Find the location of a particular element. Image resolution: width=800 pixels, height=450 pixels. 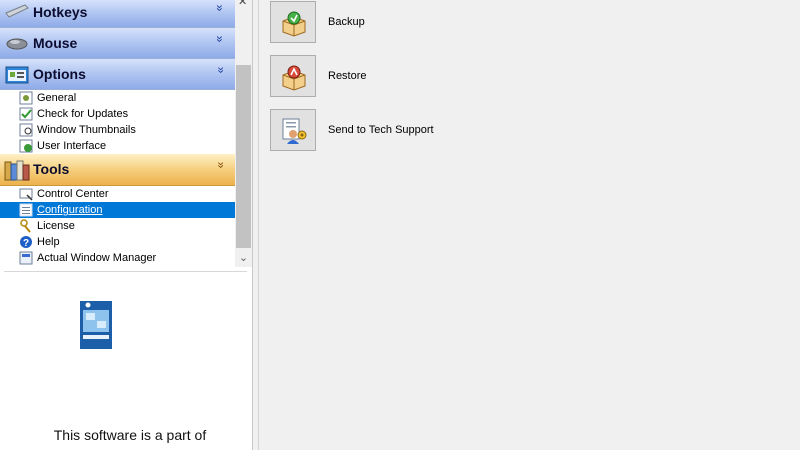

restore-action: Restore is located at coordinates (420, 77).